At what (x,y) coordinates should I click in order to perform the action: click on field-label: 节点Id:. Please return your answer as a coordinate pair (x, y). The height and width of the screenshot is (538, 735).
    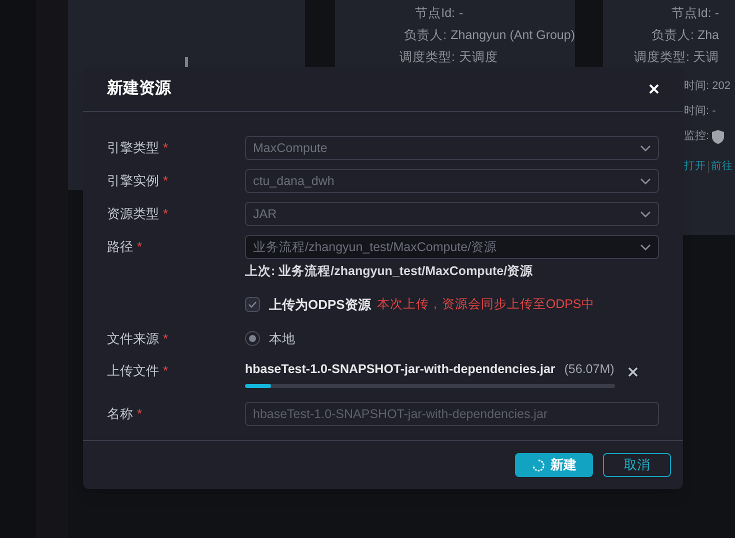
    Looking at the image, I should click on (434, 13).